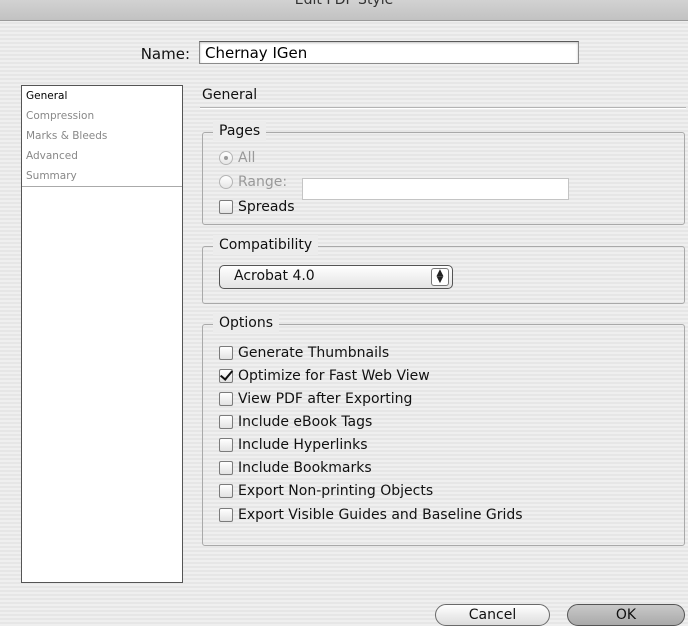 The image size is (688, 626). Describe the element at coordinates (226, 445) in the screenshot. I see `include-hyperlinks-checkbox` at that location.